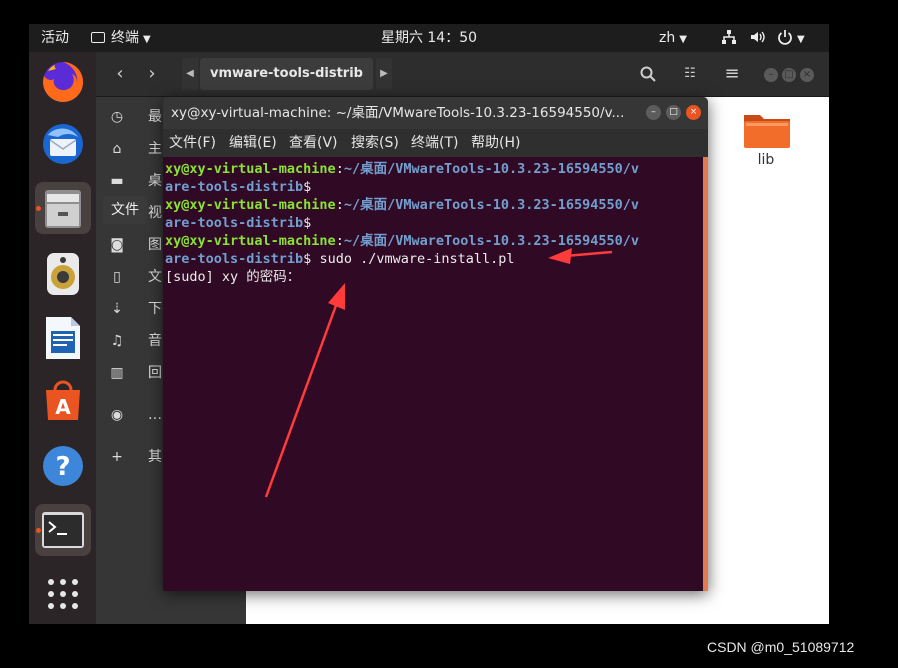  What do you see at coordinates (438, 373) in the screenshot?
I see `annotation-arrows` at bounding box center [438, 373].